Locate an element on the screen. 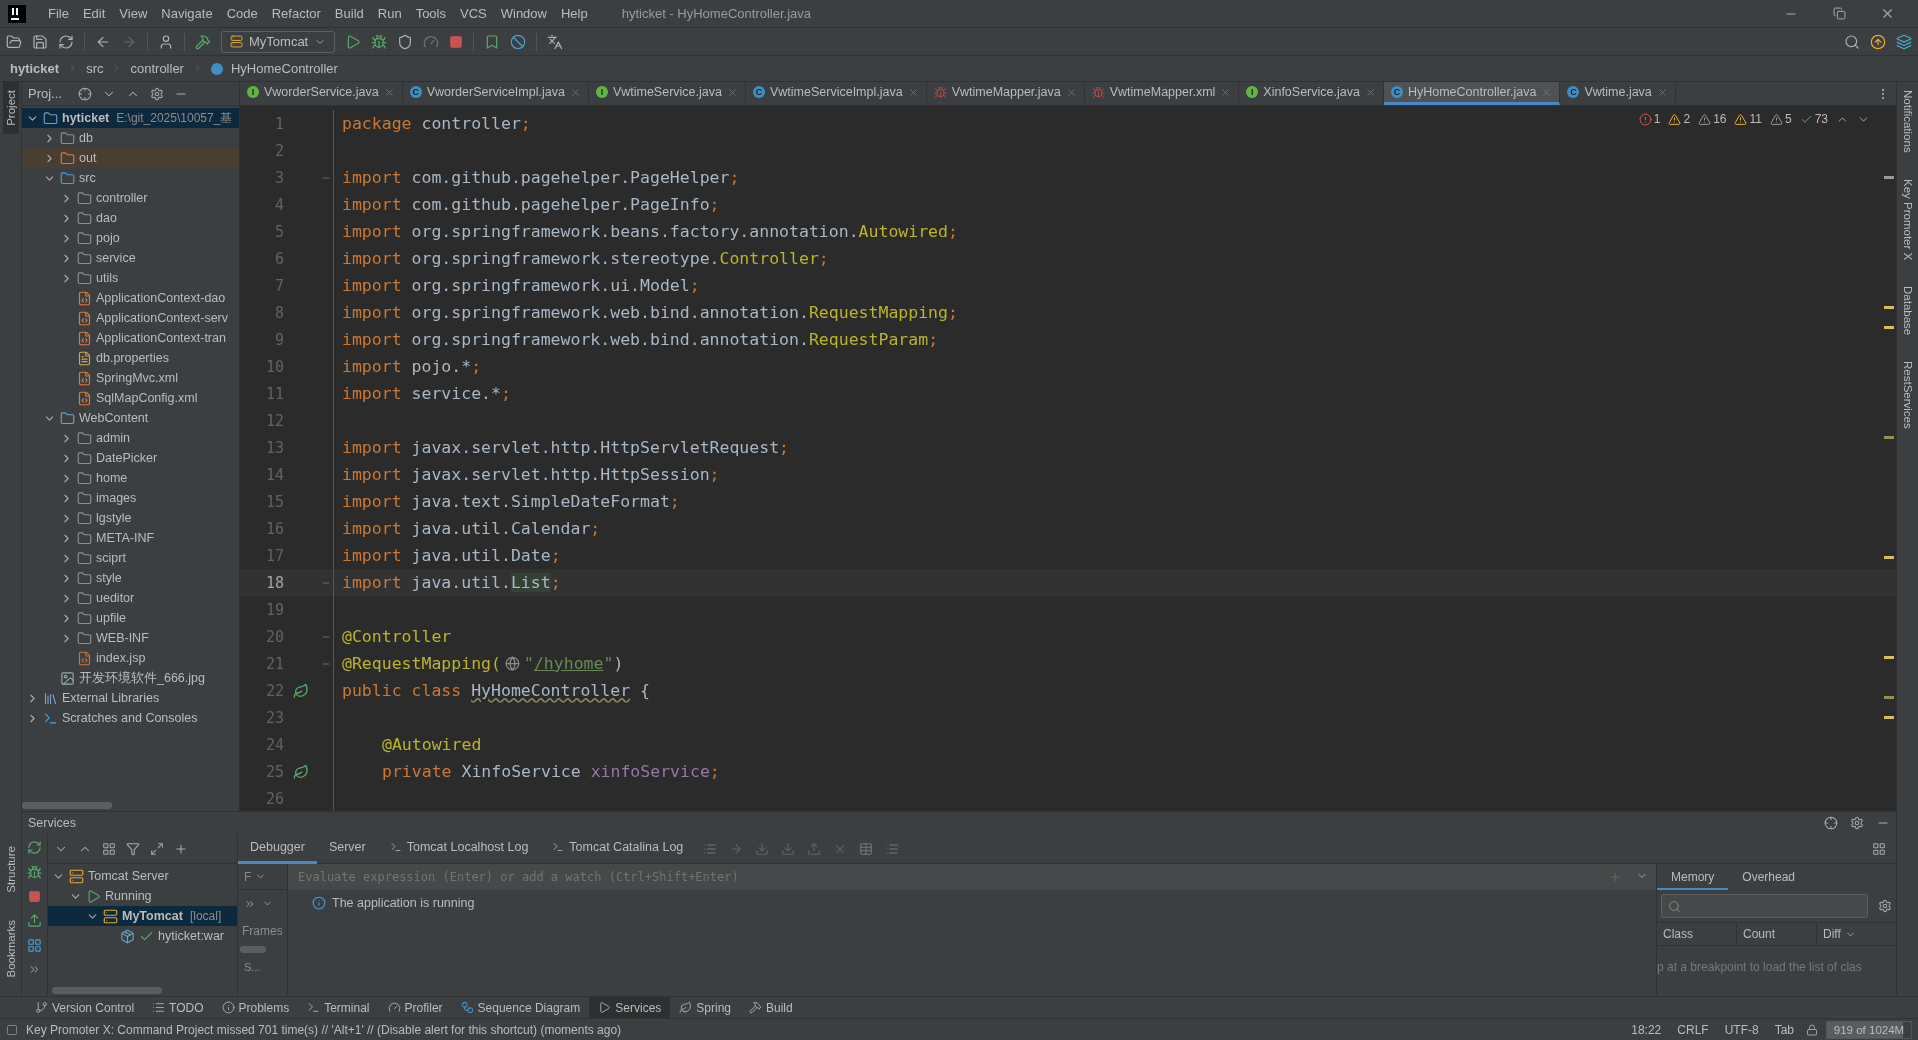  tree-item: home is located at coordinates (130, 478).